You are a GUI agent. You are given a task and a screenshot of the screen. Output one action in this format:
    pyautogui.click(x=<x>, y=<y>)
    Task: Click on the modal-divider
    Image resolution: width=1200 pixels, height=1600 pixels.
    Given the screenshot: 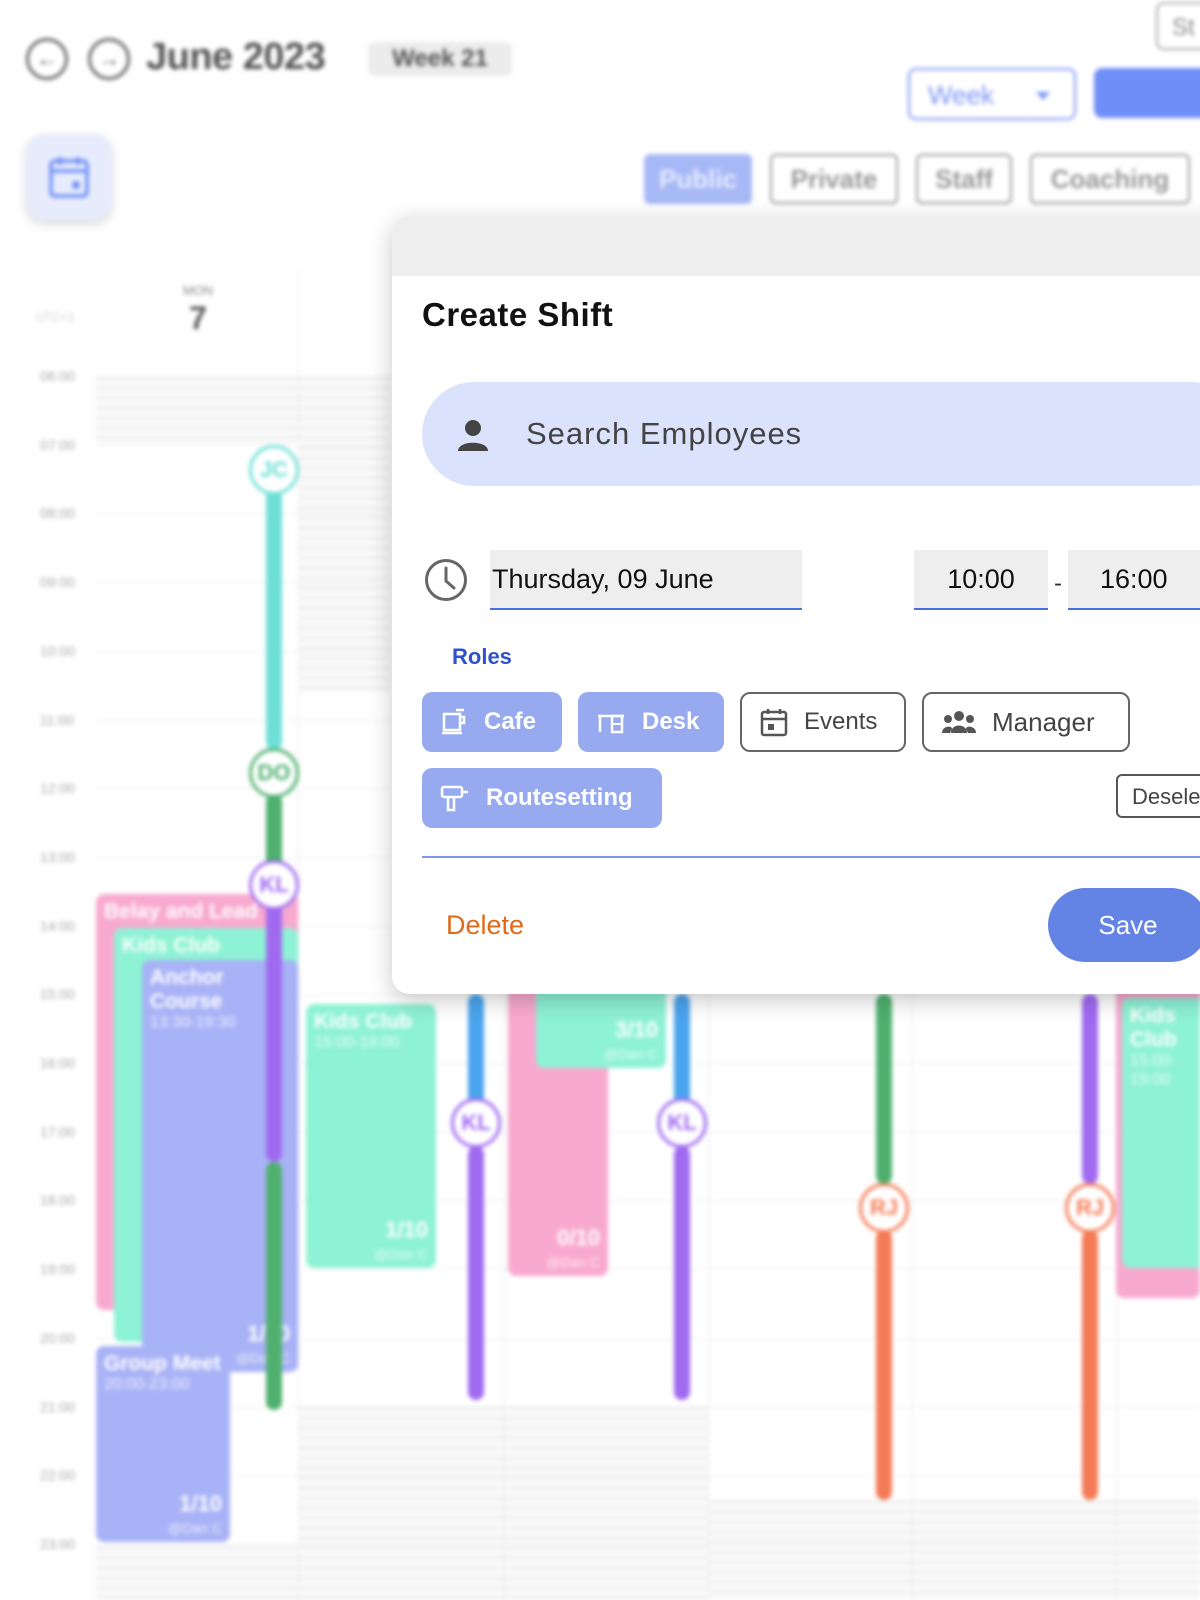 What is the action you would take?
    pyautogui.click(x=811, y=857)
    